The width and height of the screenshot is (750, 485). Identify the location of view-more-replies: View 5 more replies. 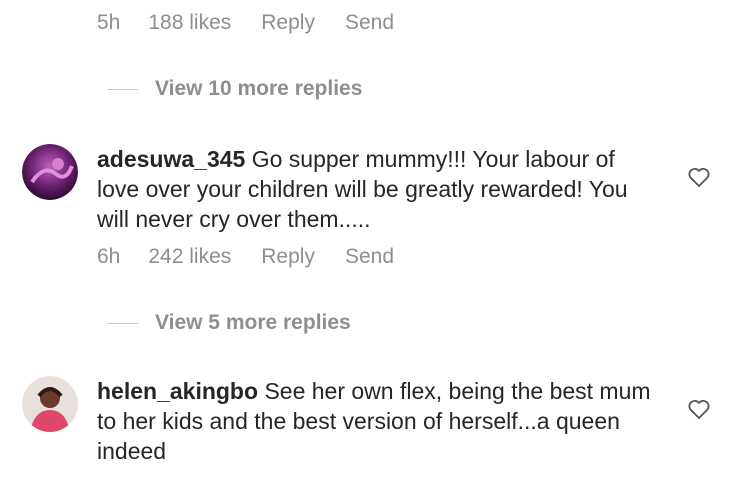
(229, 323).